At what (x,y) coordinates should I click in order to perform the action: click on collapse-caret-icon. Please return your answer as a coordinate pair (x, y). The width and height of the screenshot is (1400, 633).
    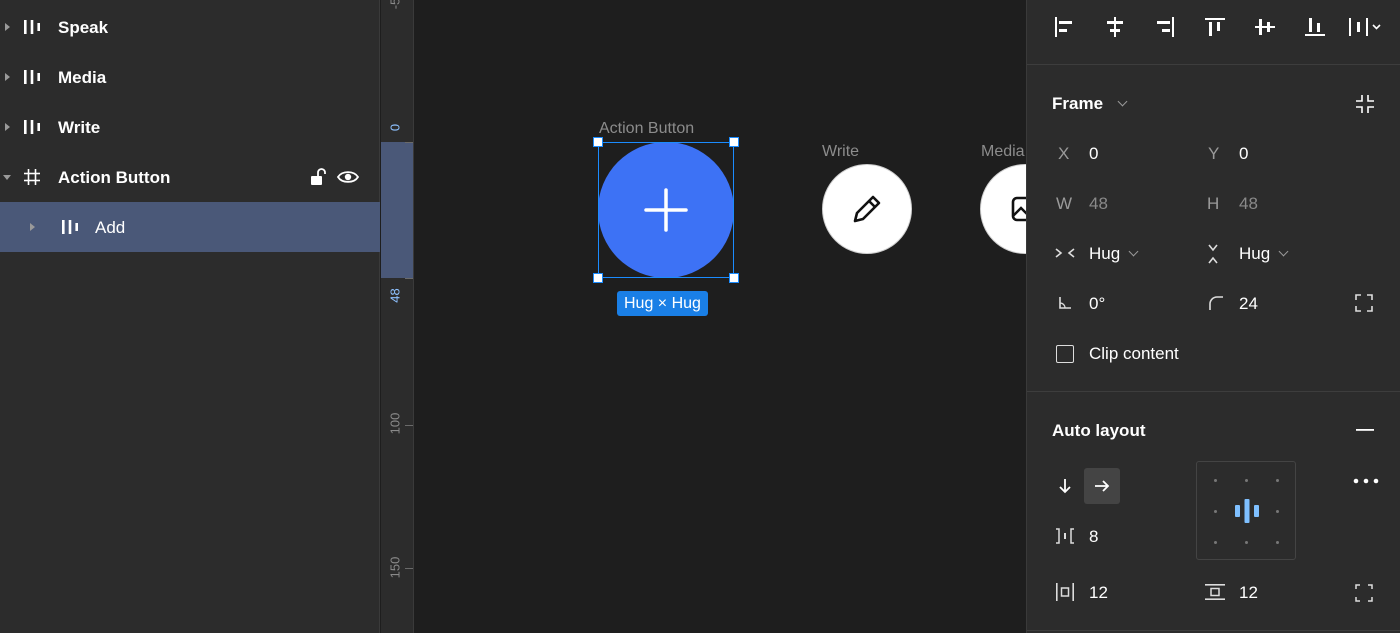
    Looking at the image, I should click on (7, 177).